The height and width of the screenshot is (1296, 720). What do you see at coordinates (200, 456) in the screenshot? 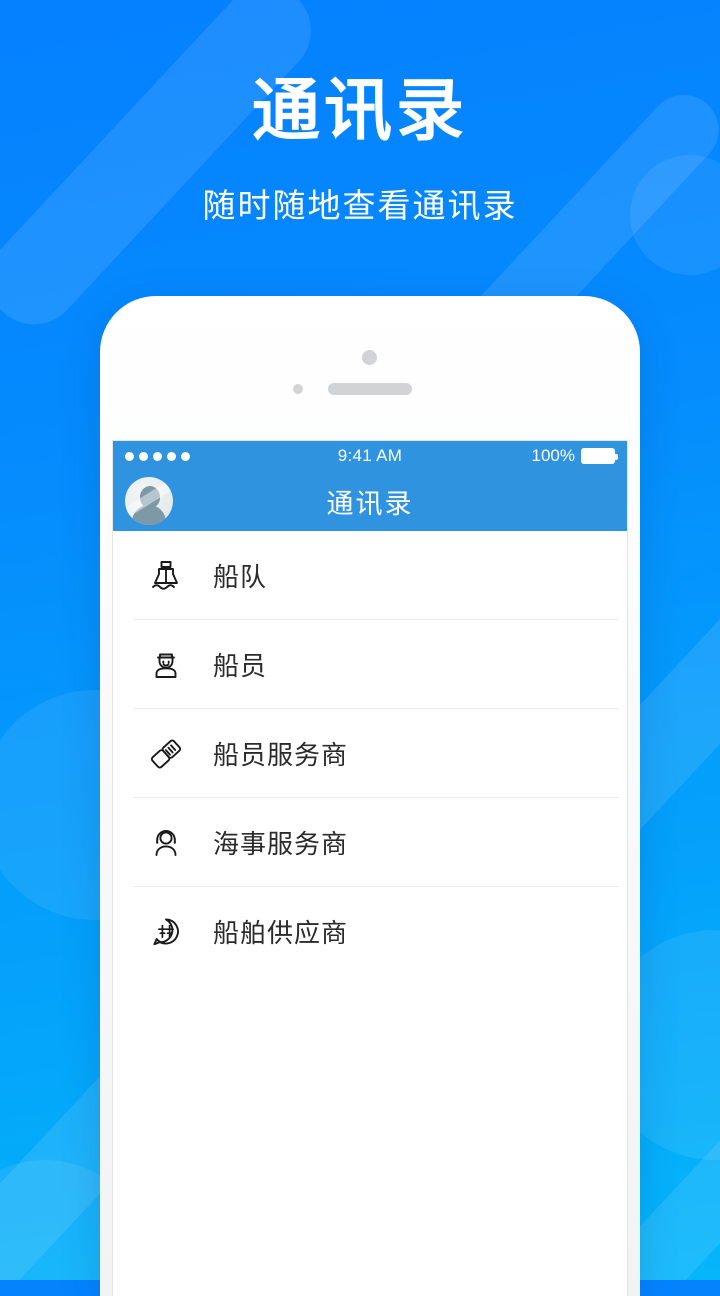
I see `signal-strength-icon` at bounding box center [200, 456].